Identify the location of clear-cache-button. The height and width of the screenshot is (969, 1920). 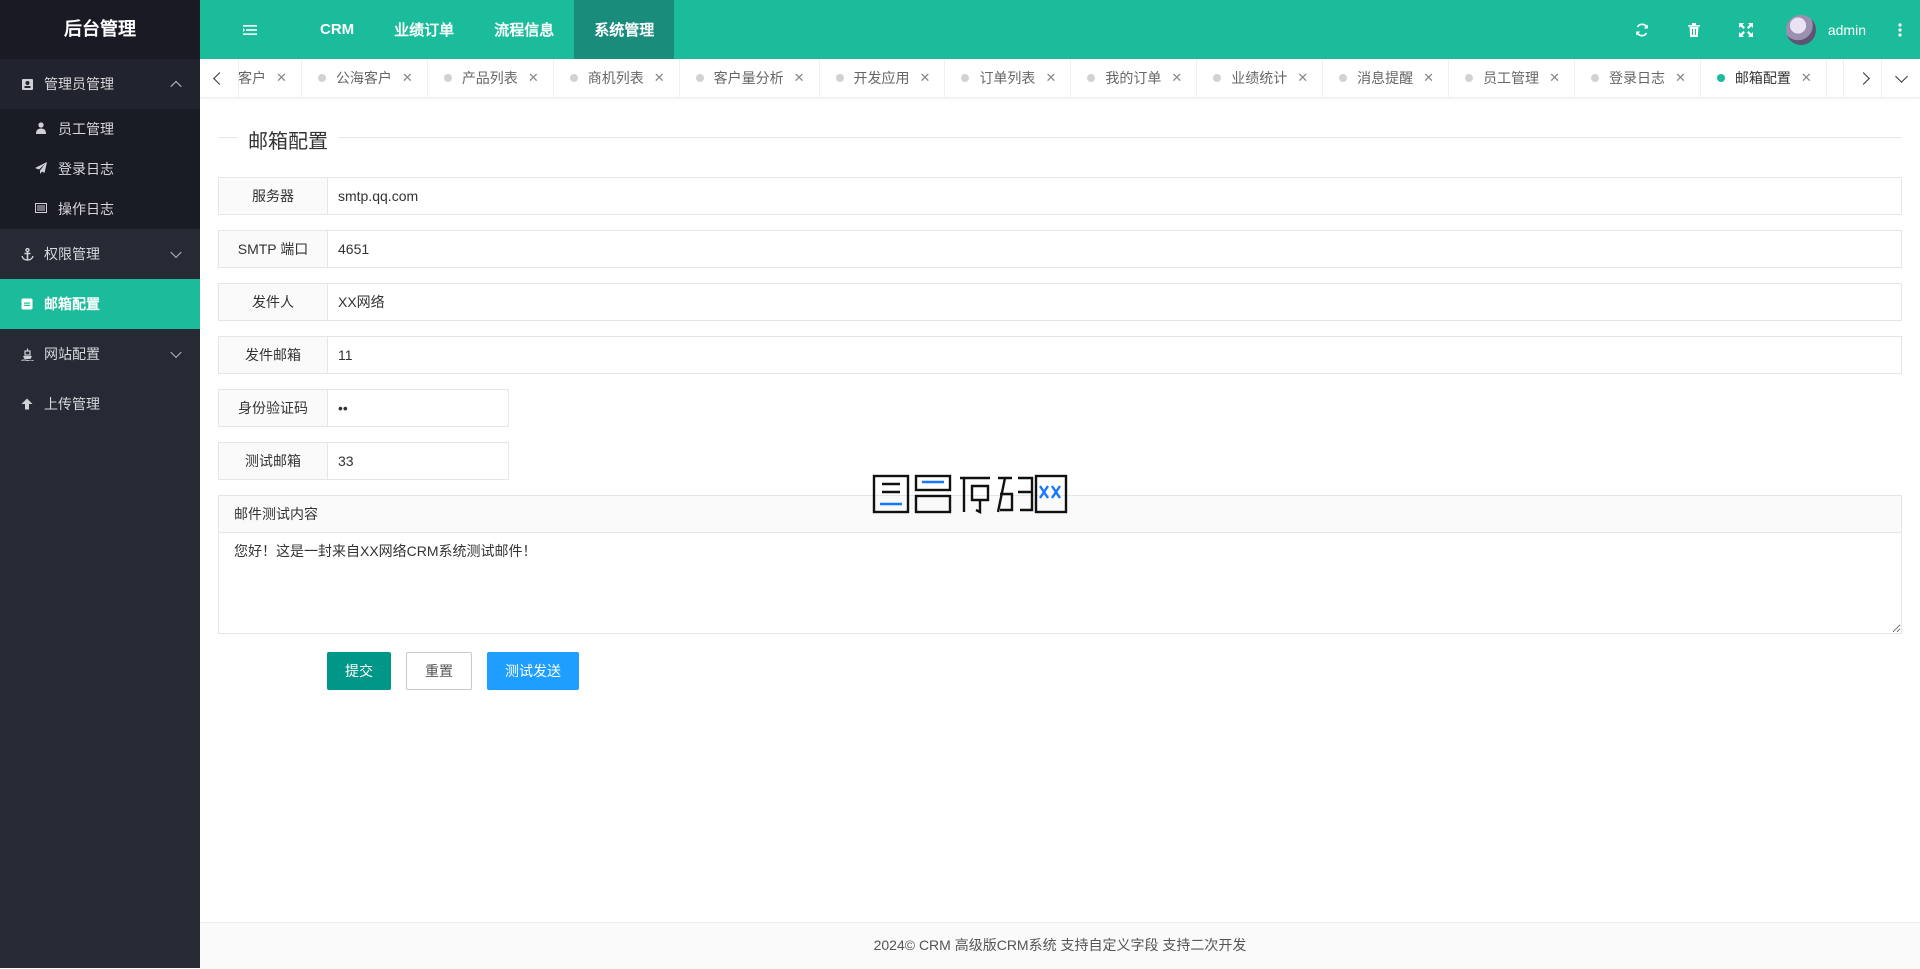
(1694, 29).